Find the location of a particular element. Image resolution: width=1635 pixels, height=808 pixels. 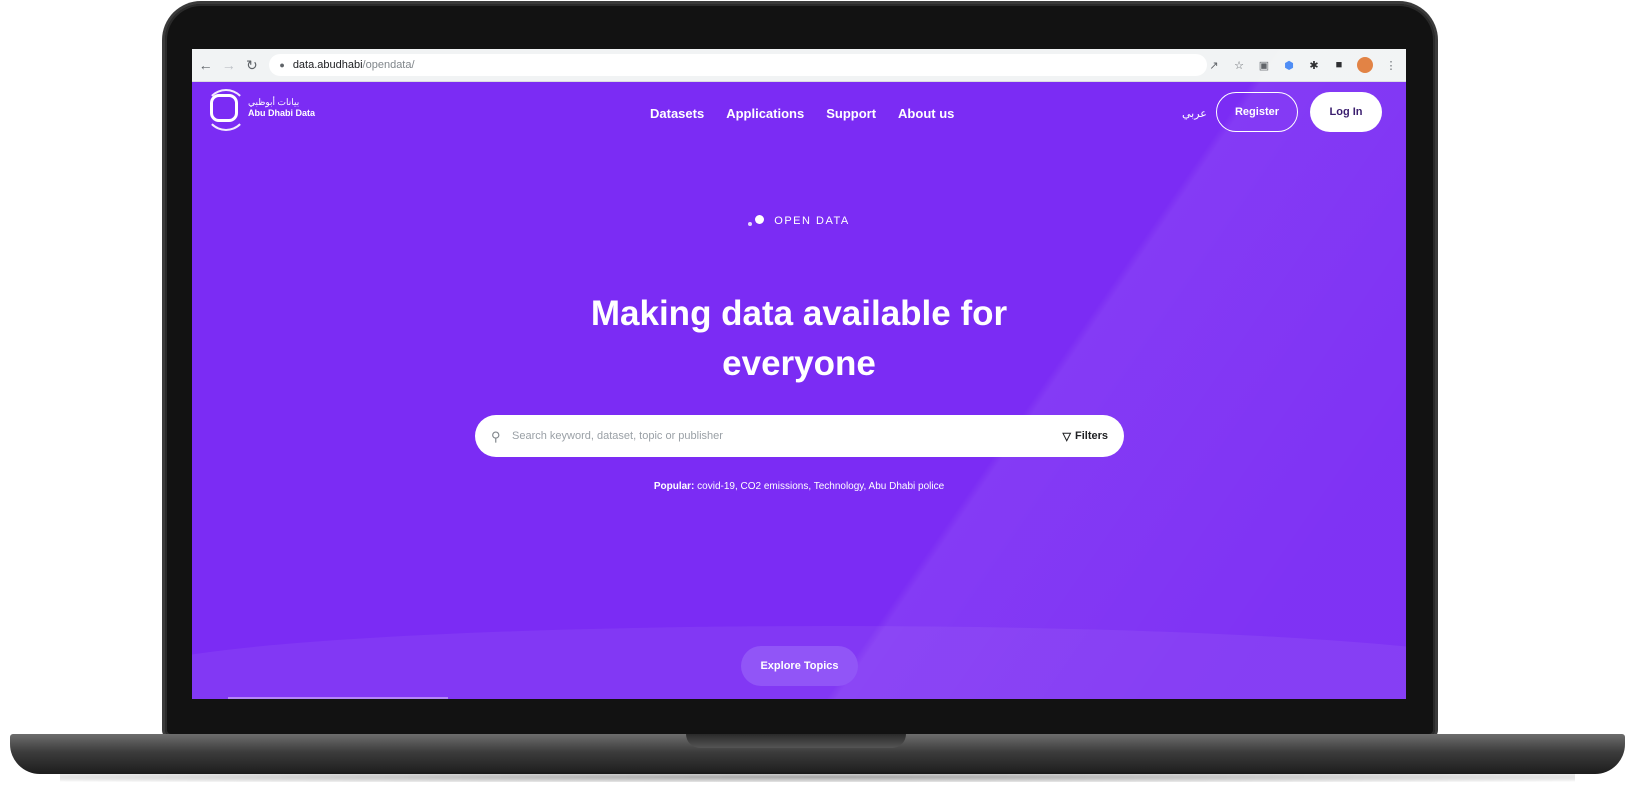

logo-english-text: Abu Dhabi Data is located at coordinates (282, 113).